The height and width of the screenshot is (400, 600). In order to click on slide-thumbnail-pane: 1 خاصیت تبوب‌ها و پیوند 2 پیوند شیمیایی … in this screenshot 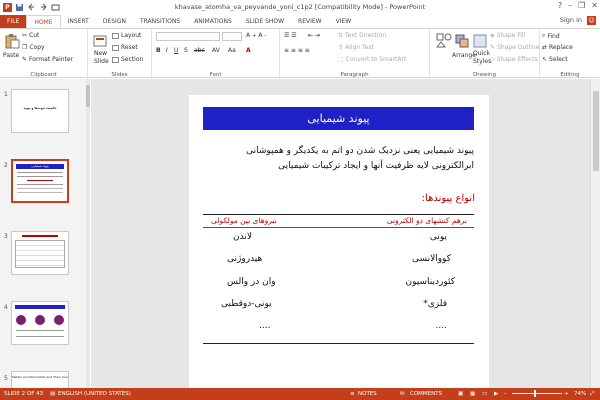, I will do `click(45, 233)`.